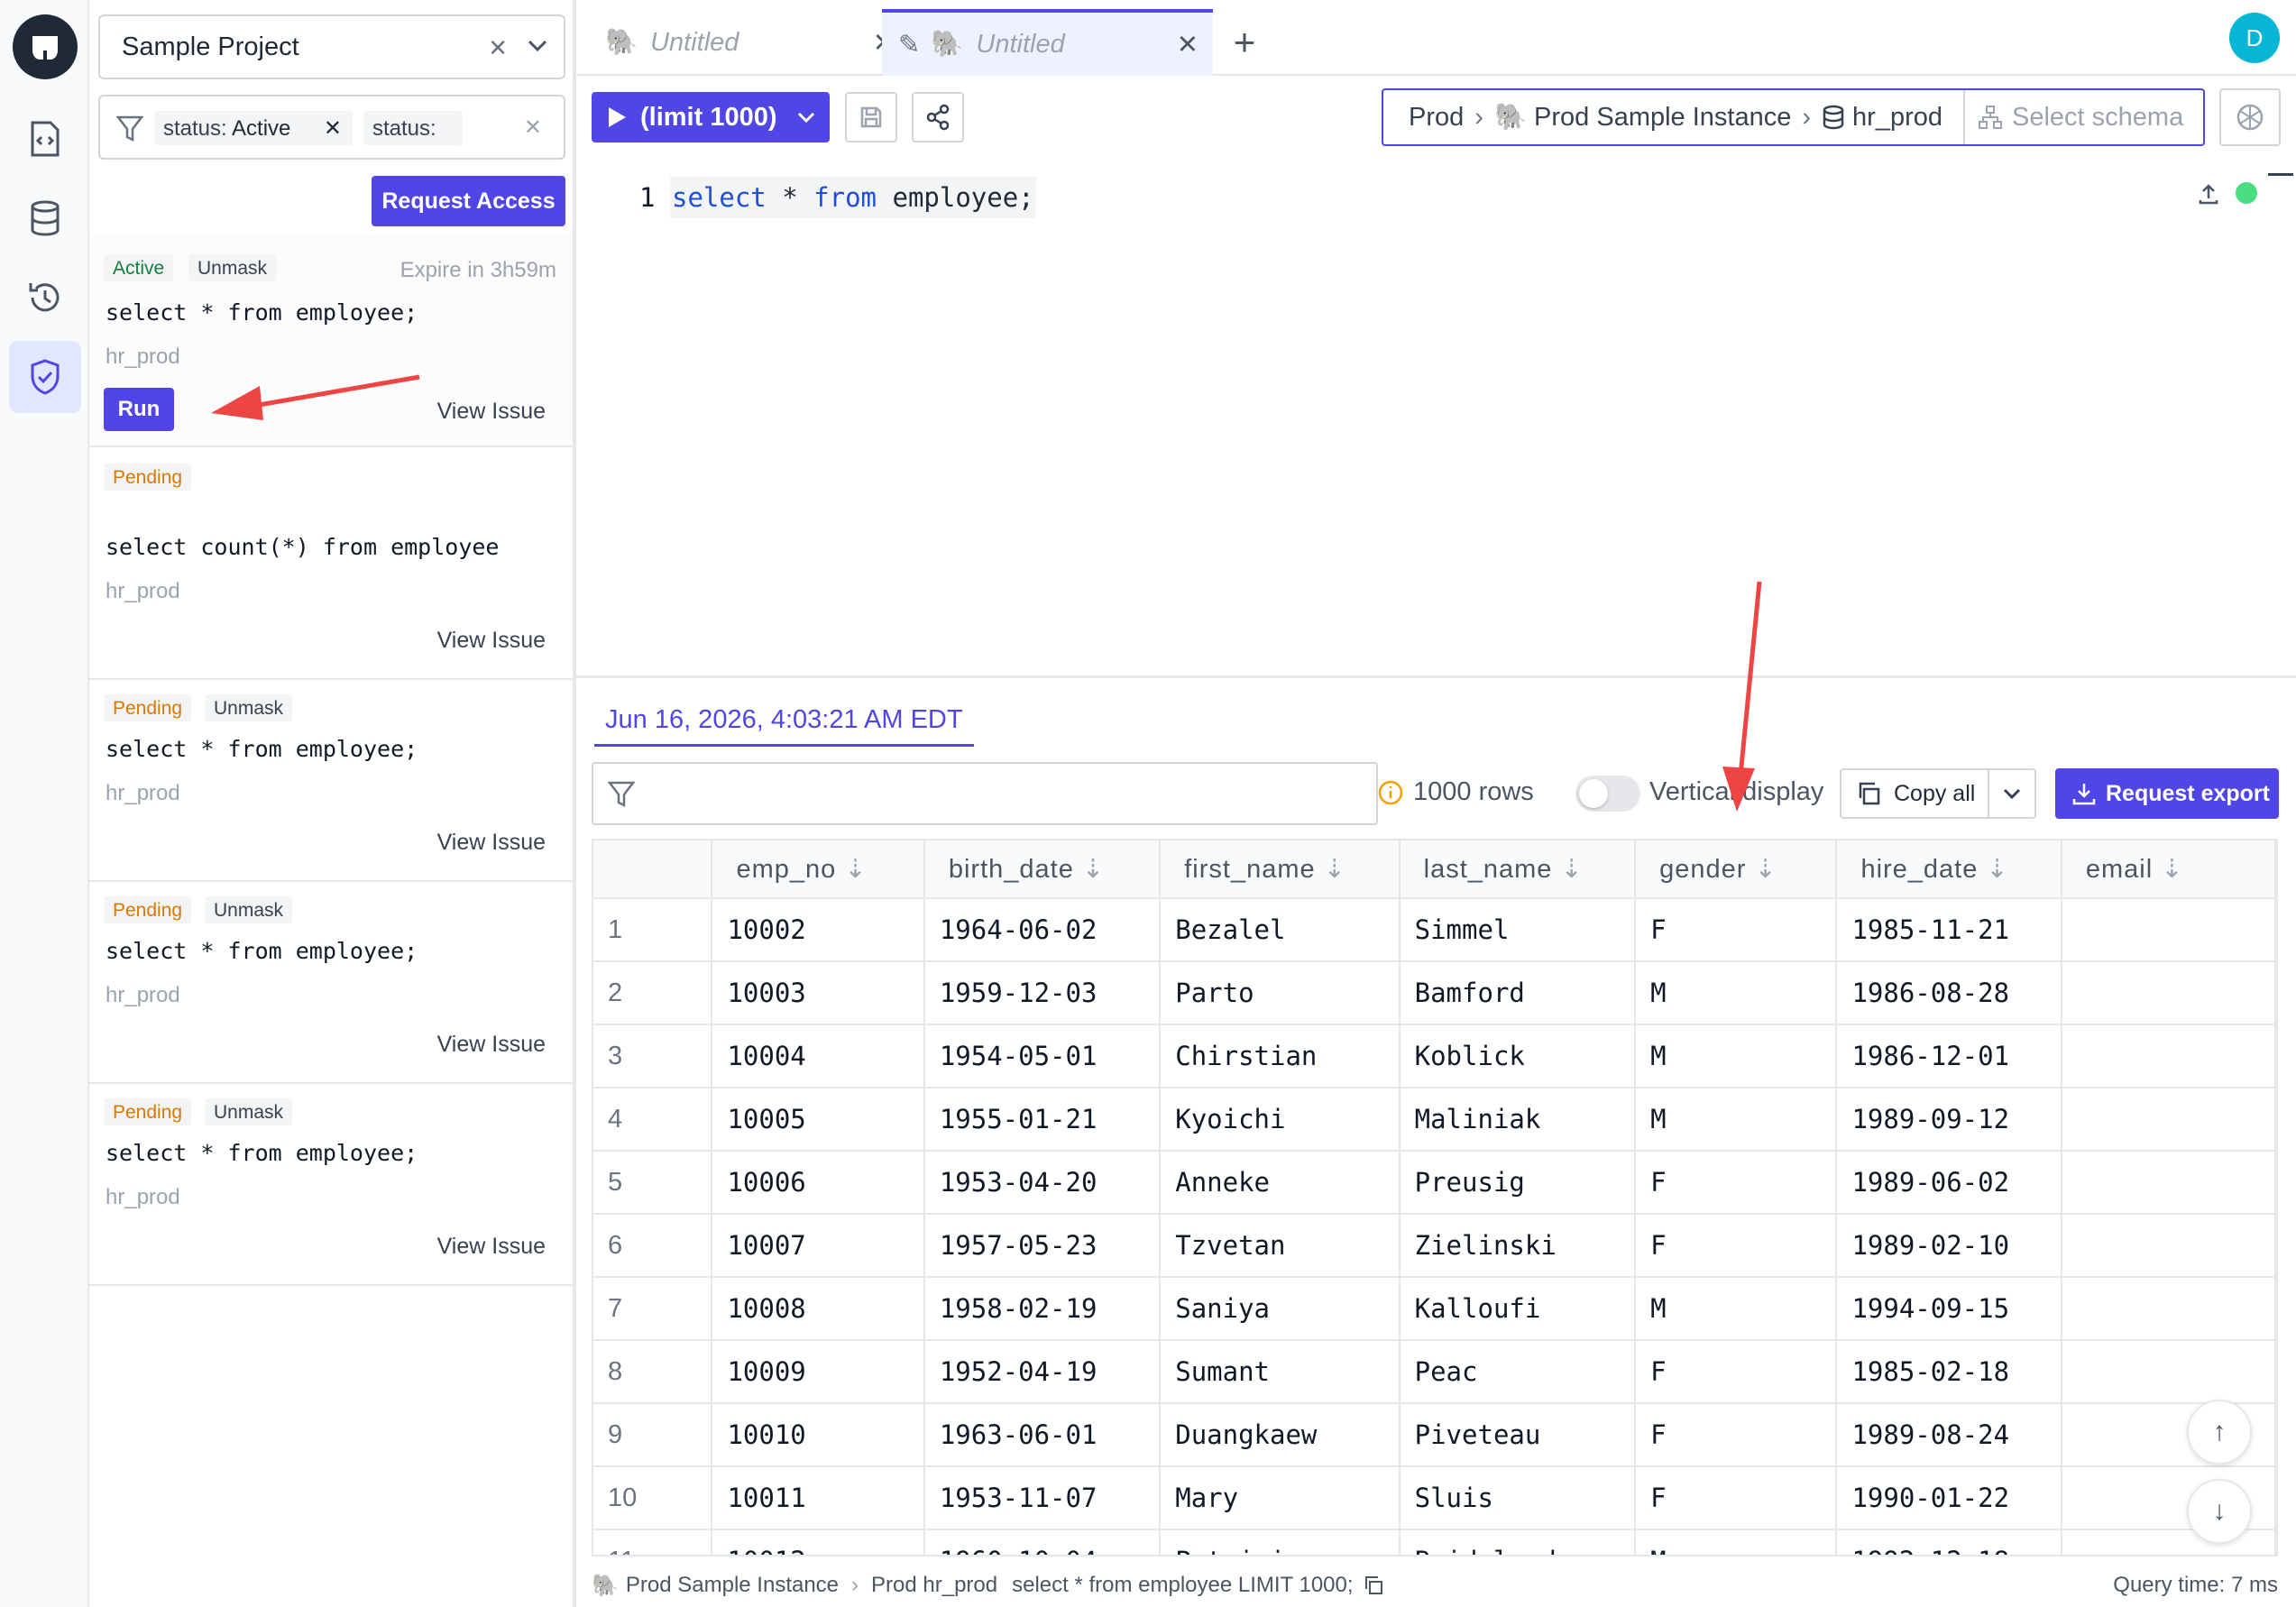 Image resolution: width=2296 pixels, height=1607 pixels. What do you see at coordinates (818, 1372) in the screenshot?
I see `table-cell: 10009` at bounding box center [818, 1372].